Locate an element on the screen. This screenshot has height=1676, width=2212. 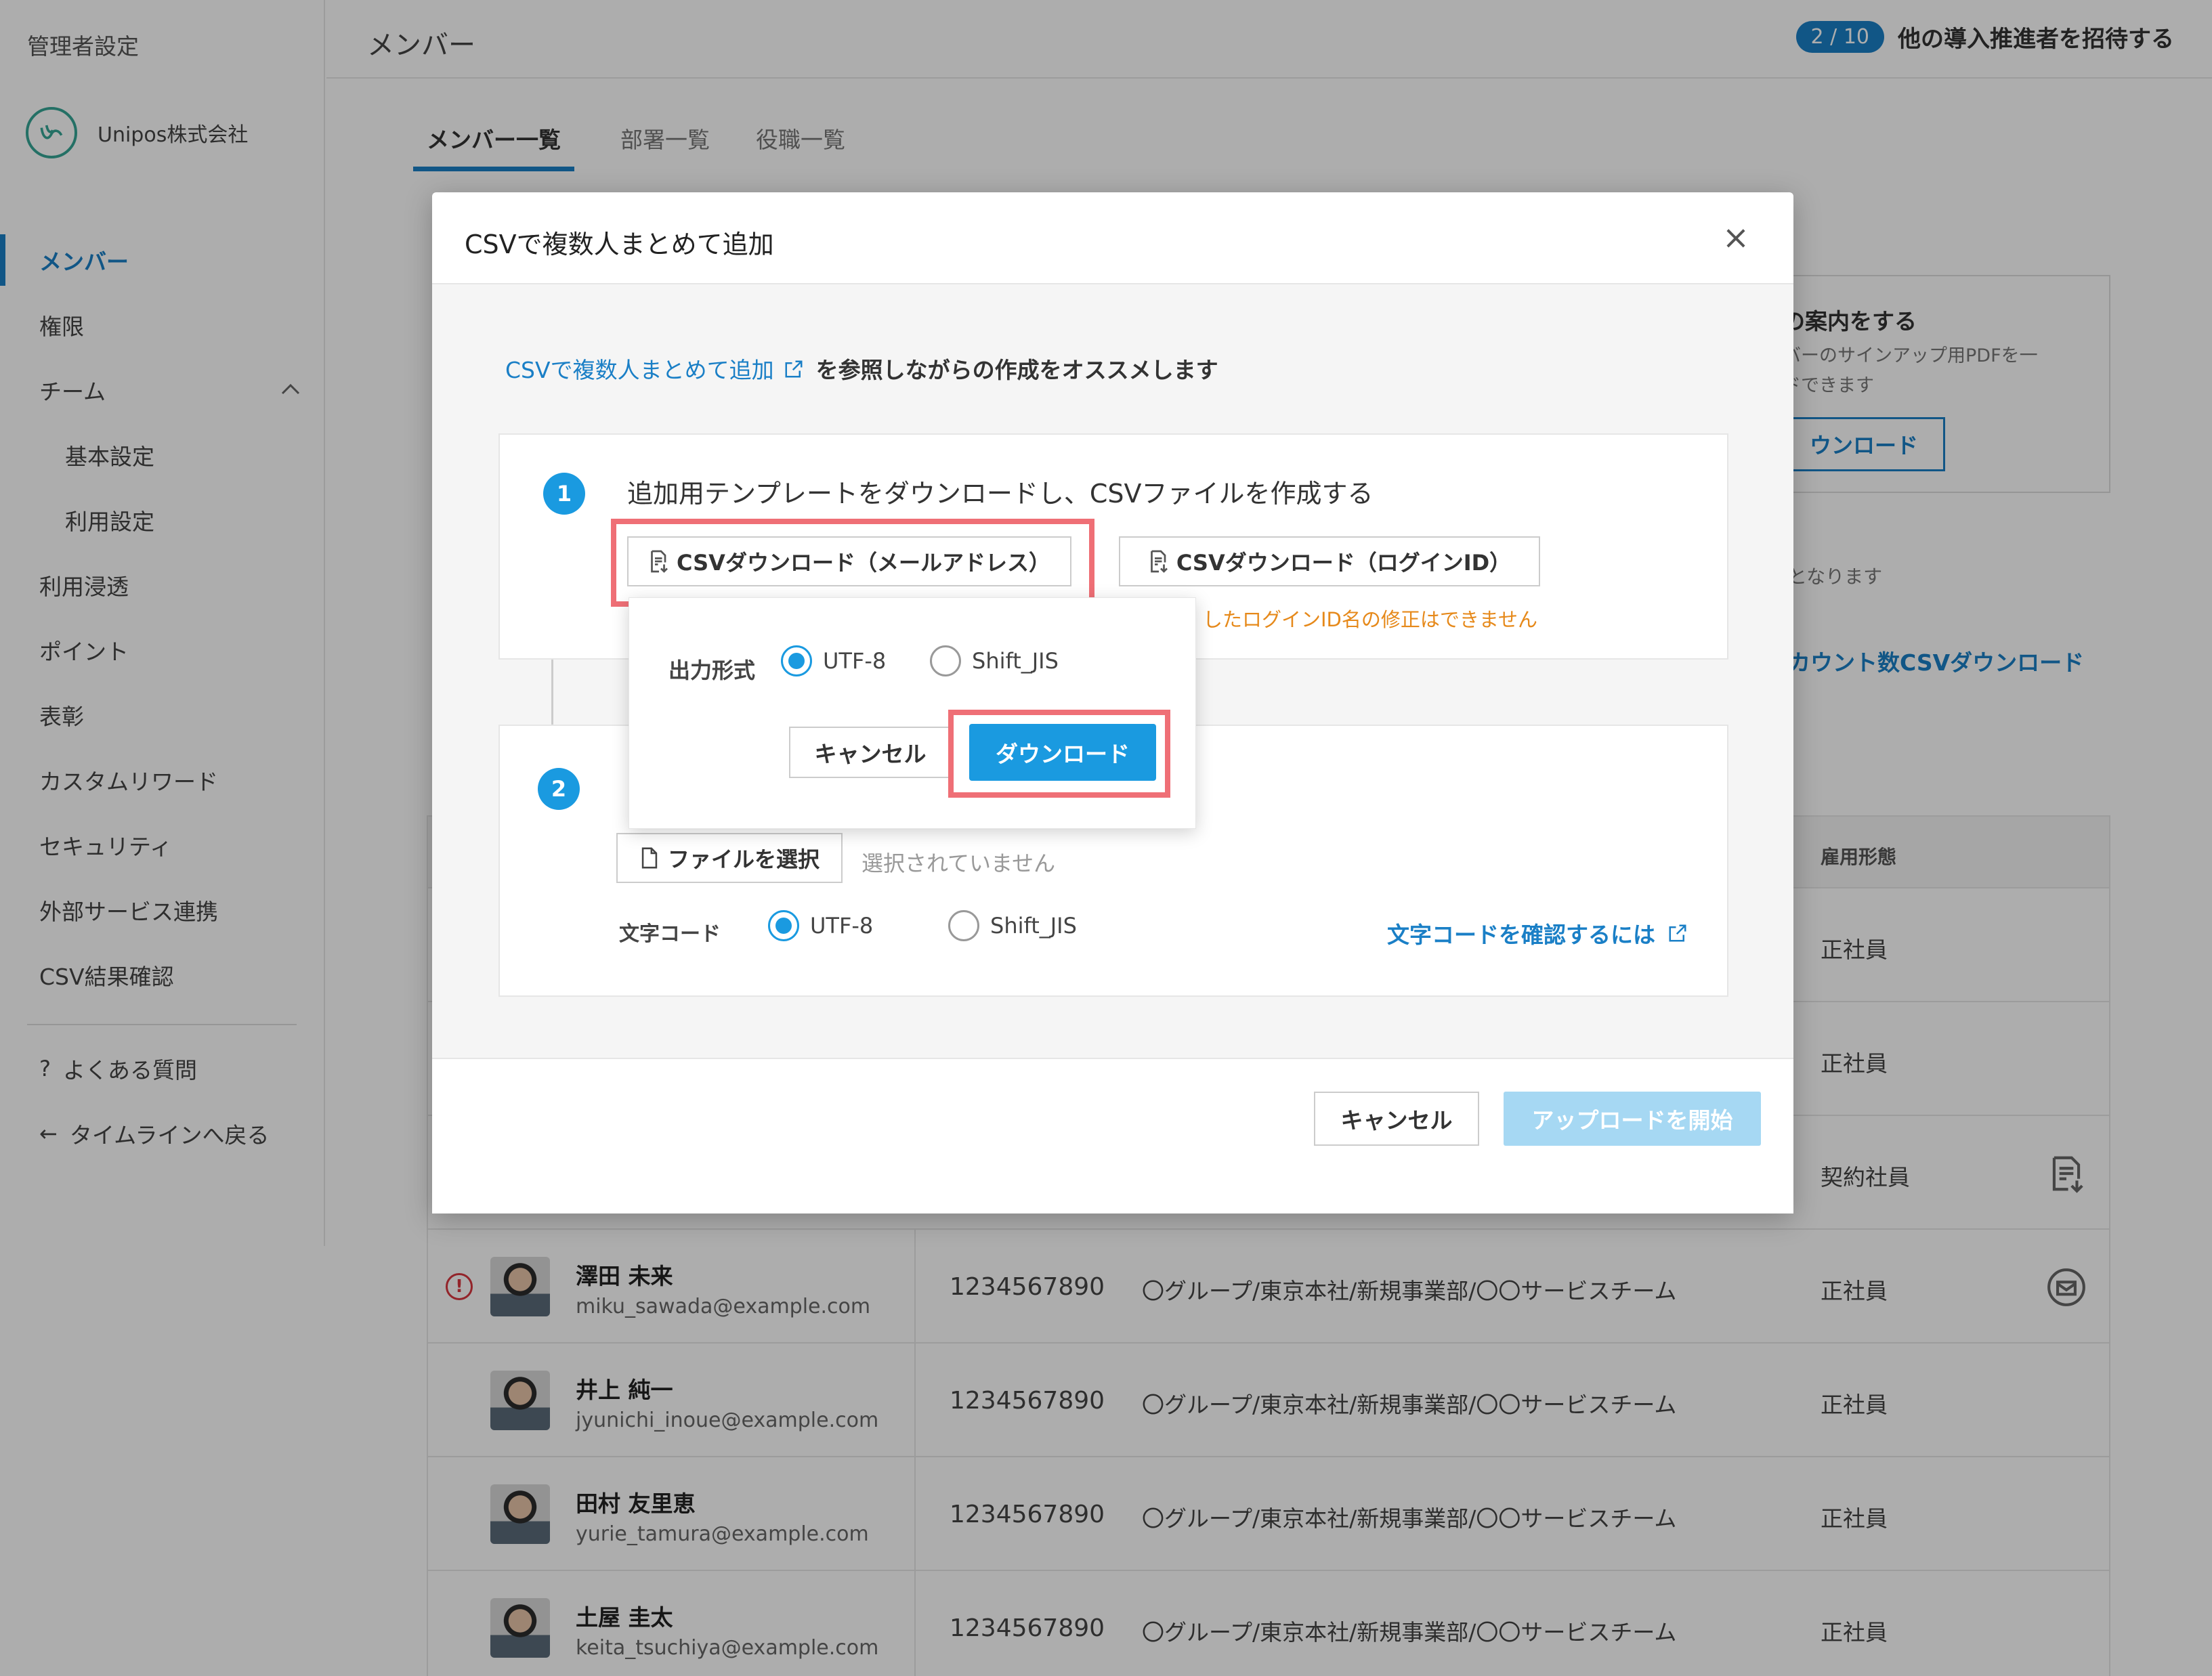
encoding-utf8-radio: UTF-8 is located at coordinates (820, 925).